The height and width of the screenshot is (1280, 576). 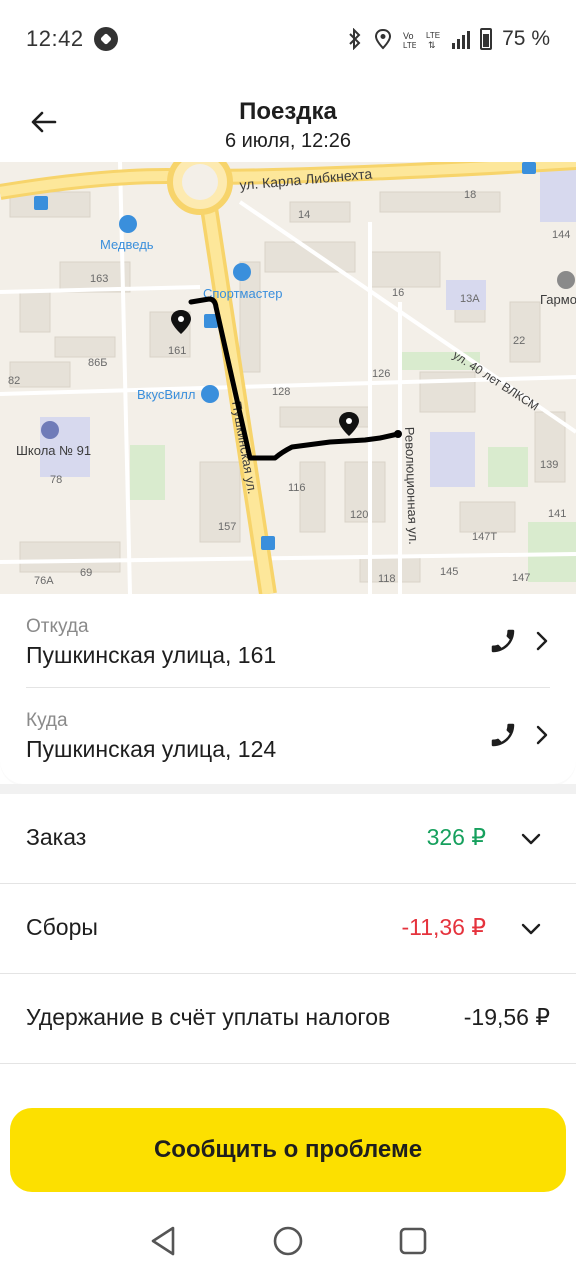 I want to click on order-amount: 326 ₽, so click(x=456, y=837).